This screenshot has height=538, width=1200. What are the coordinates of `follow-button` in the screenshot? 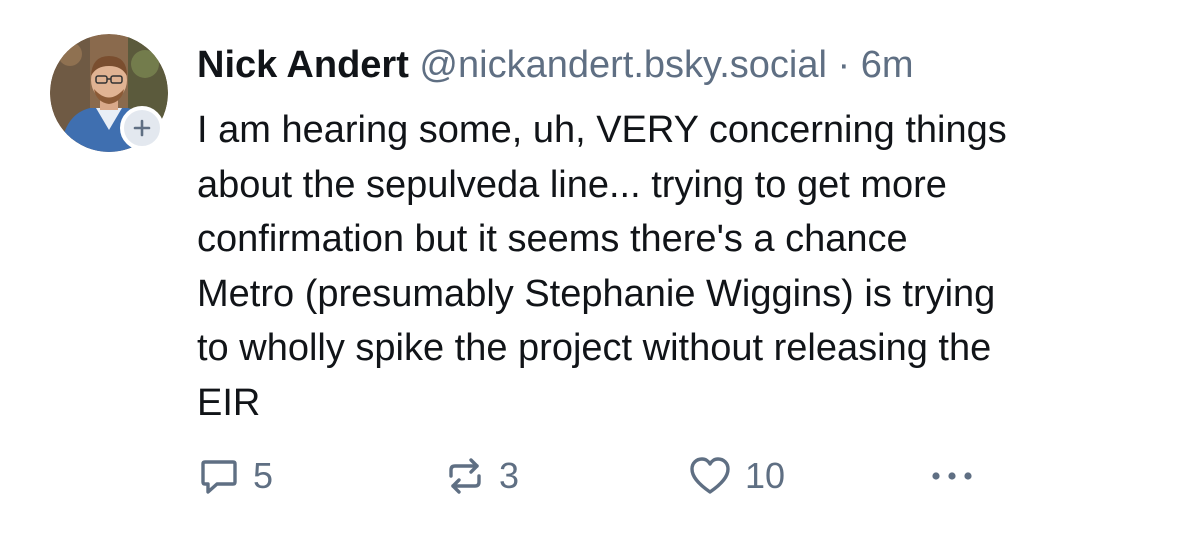 It's located at (142, 128).